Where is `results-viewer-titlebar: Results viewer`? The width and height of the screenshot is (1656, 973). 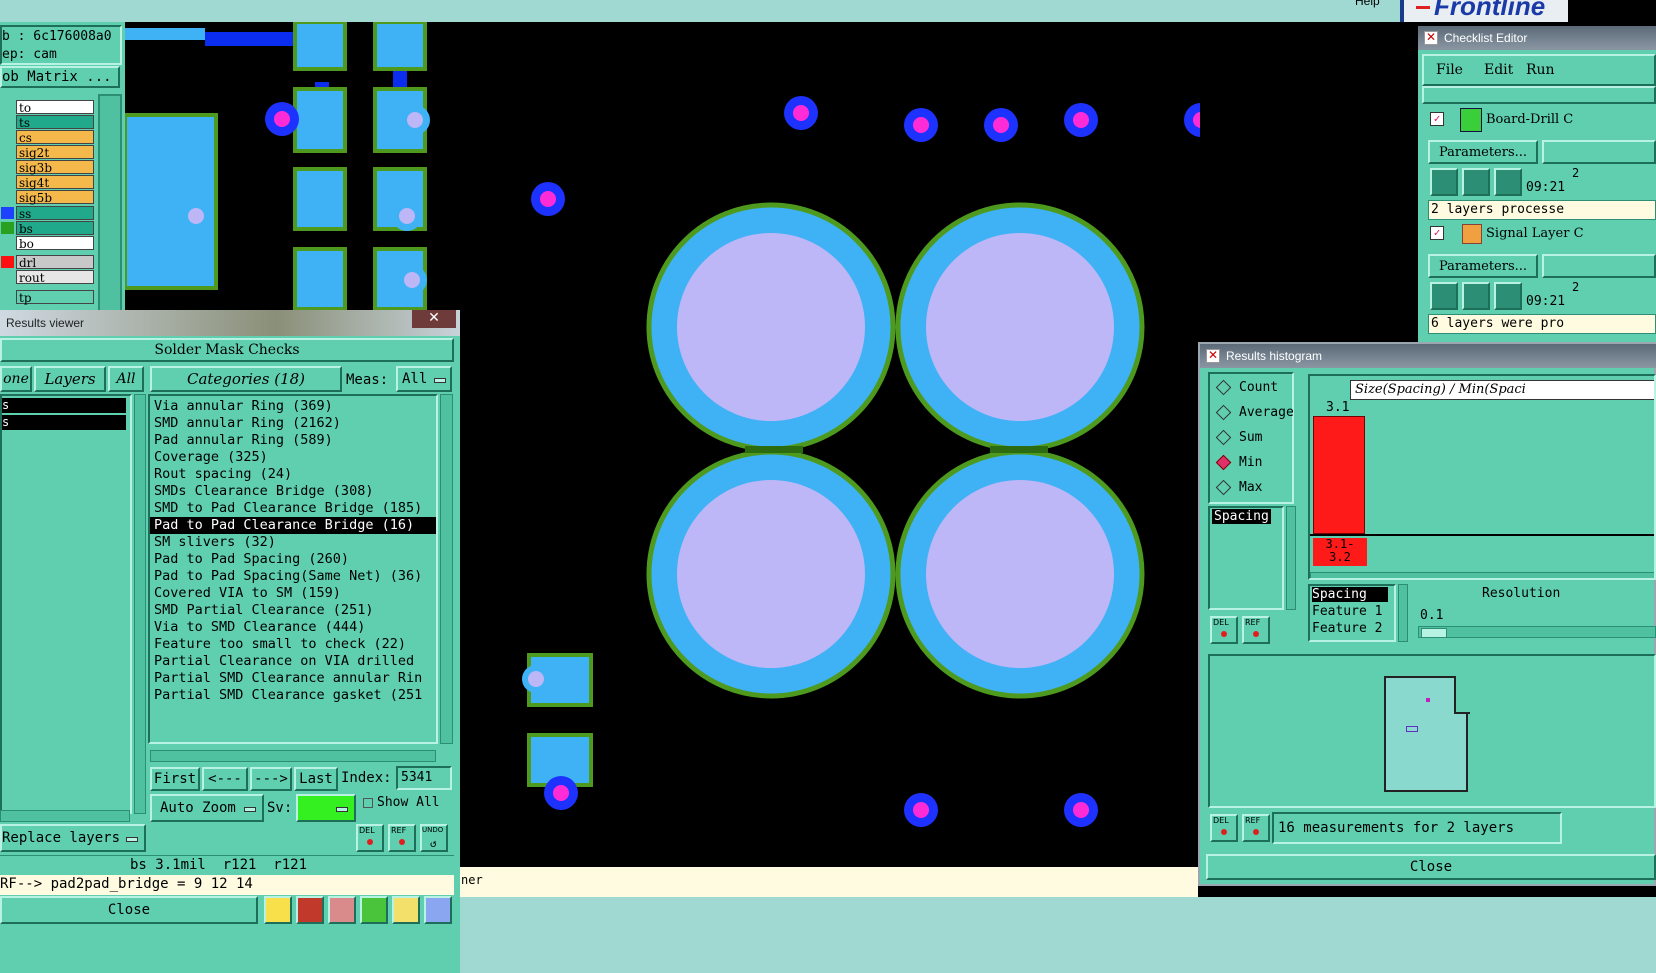
results-viewer-titlebar: Results viewer is located at coordinates (230, 323).